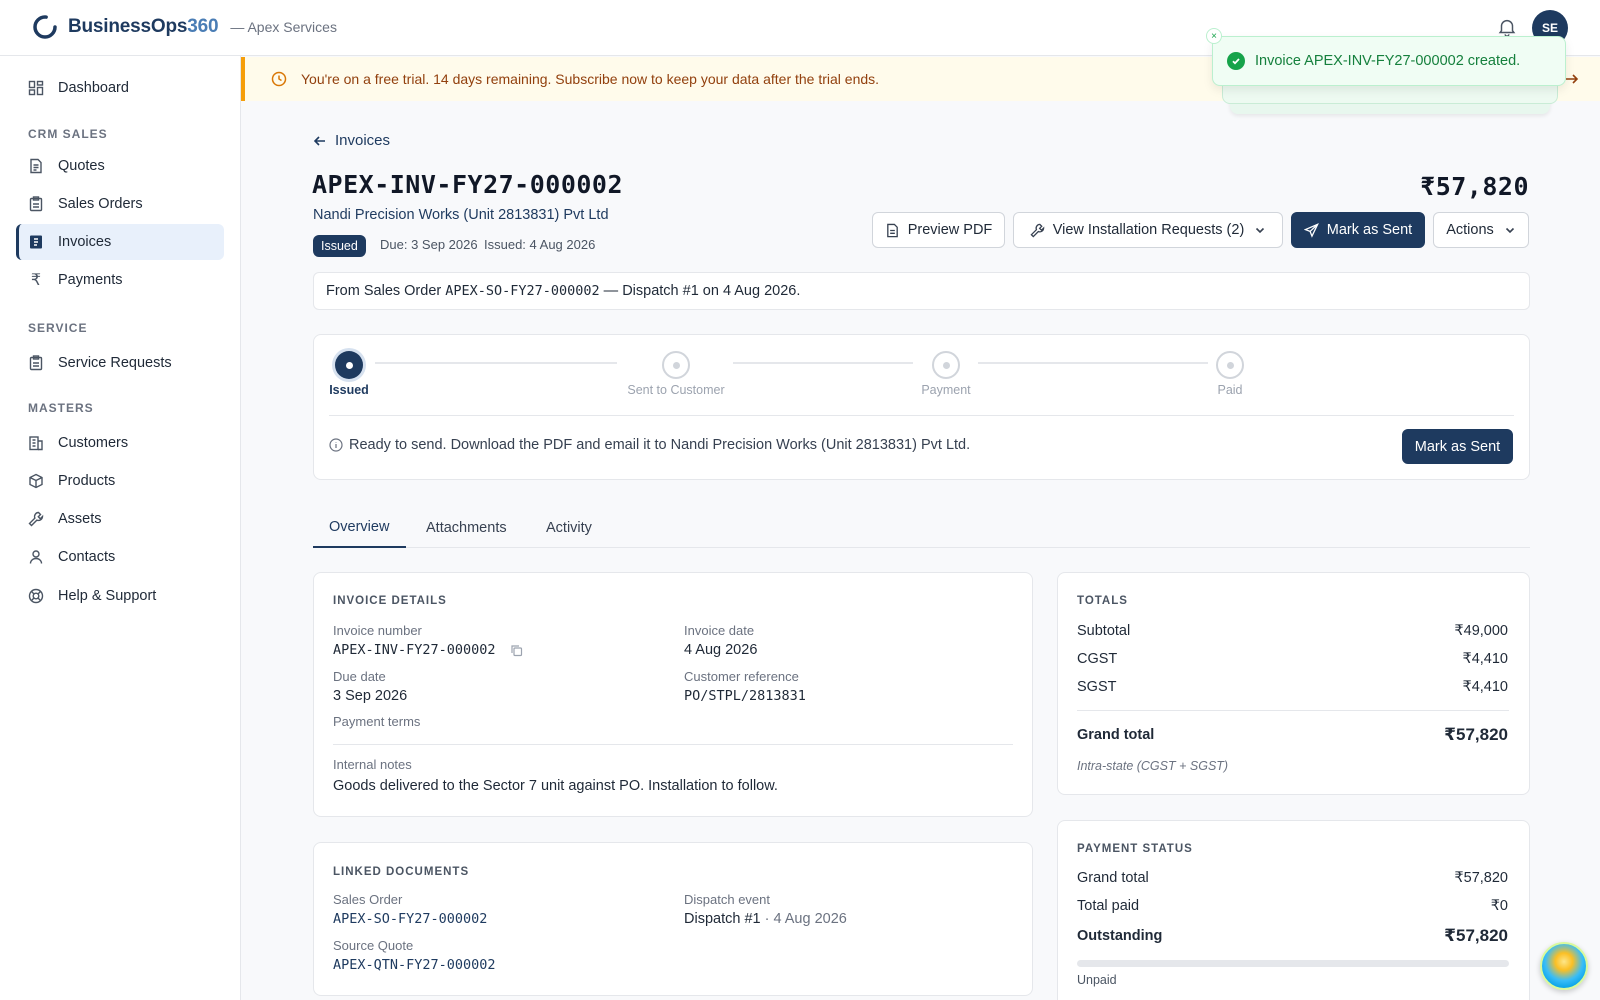 The height and width of the screenshot is (1000, 1600). What do you see at coordinates (745, 696) in the screenshot?
I see `customer-reference-value: PO/STPL/2813831` at bounding box center [745, 696].